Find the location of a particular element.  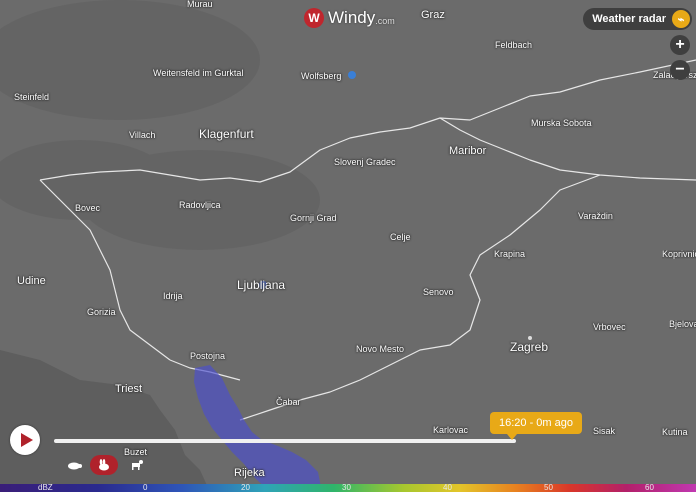

place-label: Gornji Grad is located at coordinates (313, 218).